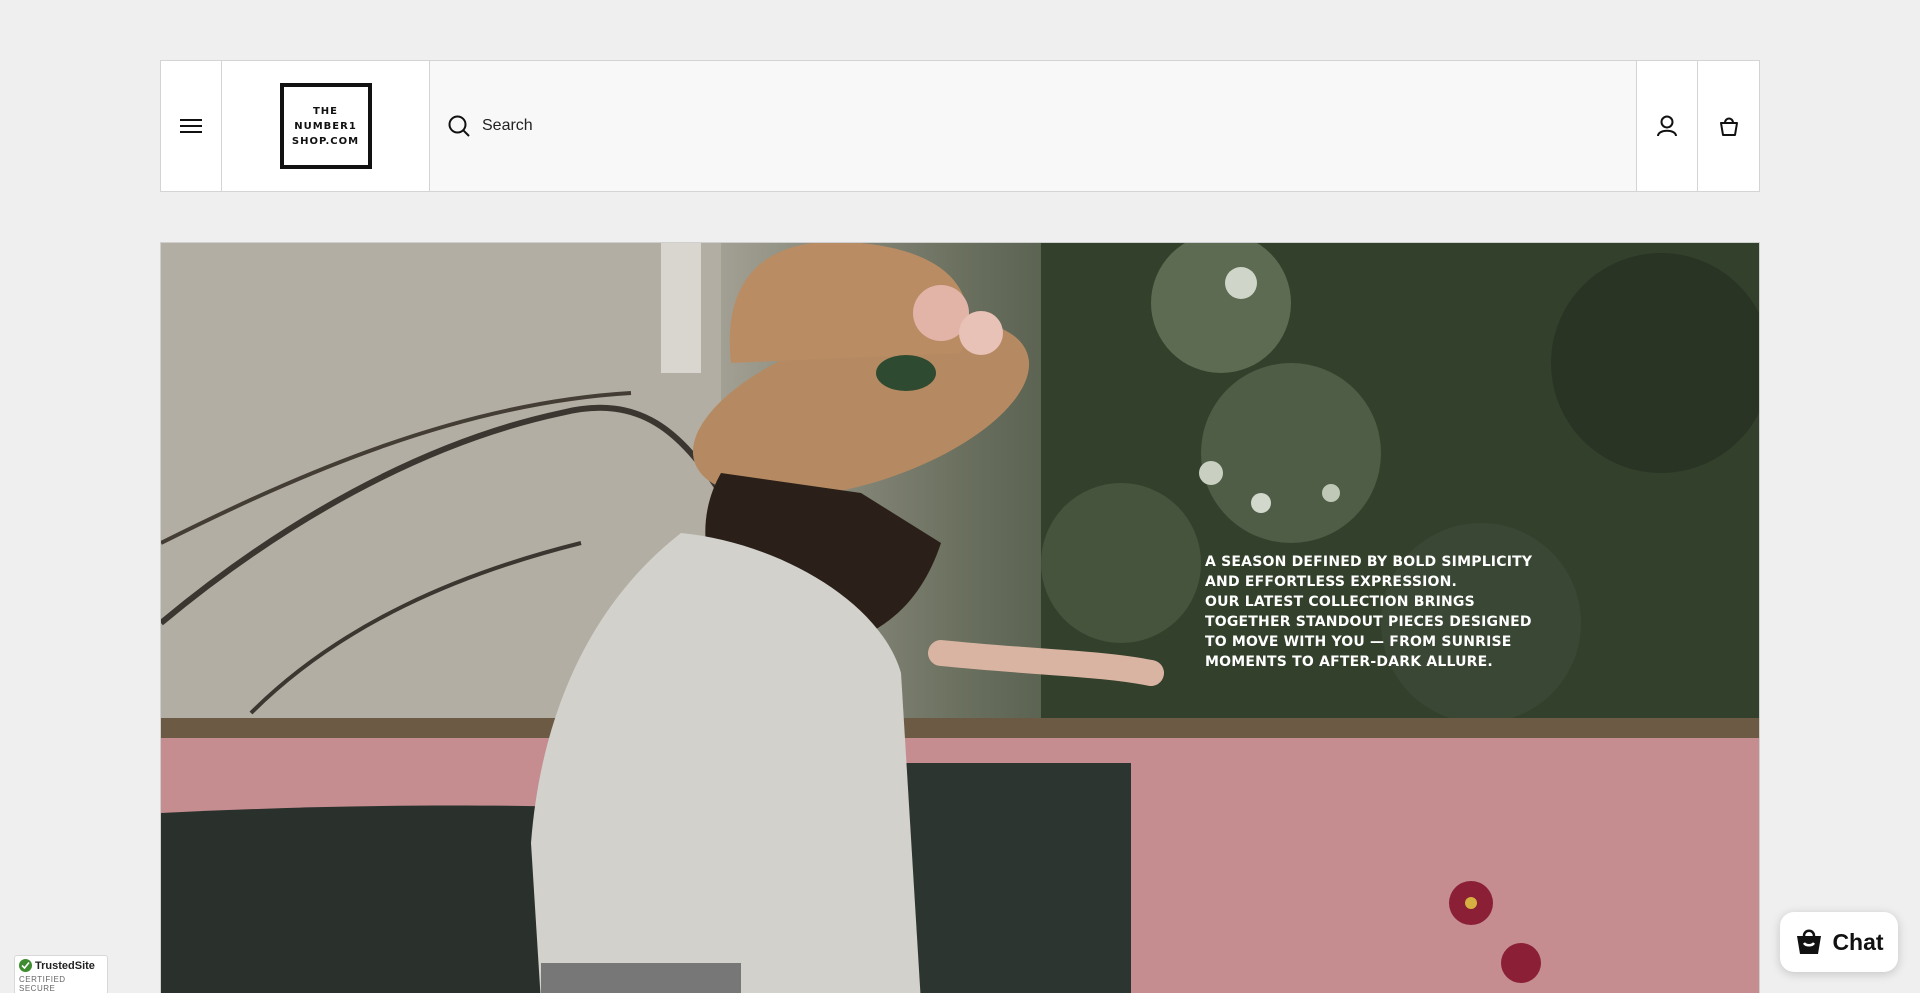  I want to click on trustedsite-badge: TrustedSite CERTIFIED SECURE, so click(61, 974).